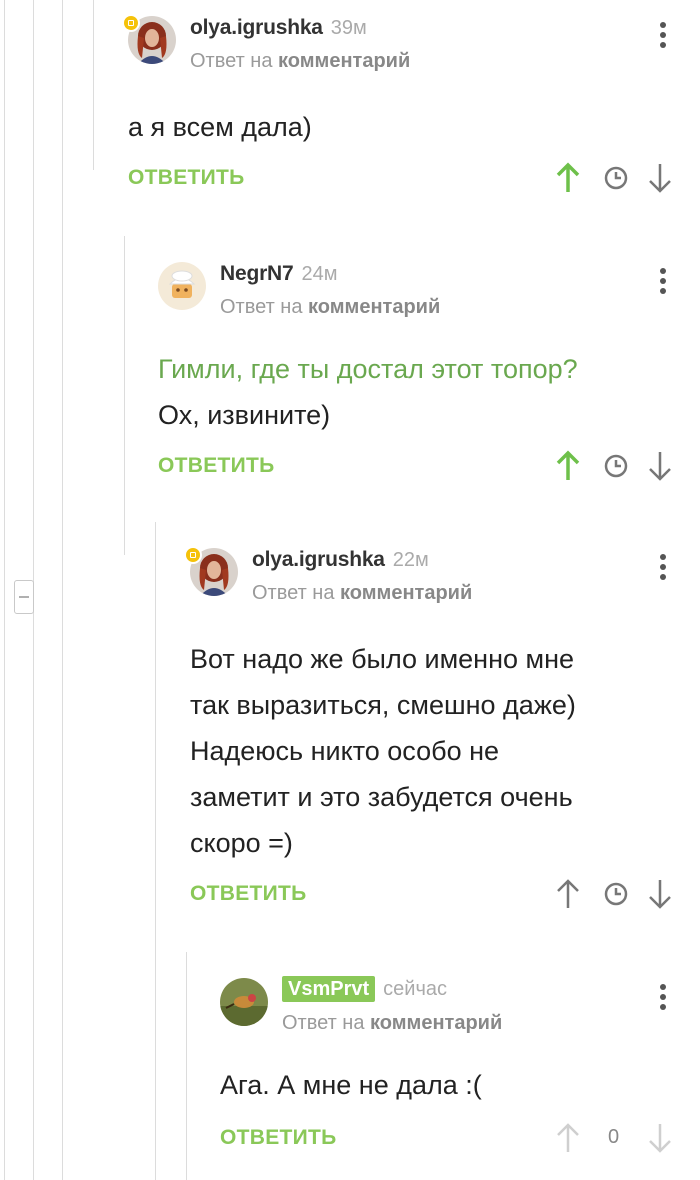 Image resolution: width=700 pixels, height=1180 pixels. What do you see at coordinates (351, 1085) in the screenshot?
I see `comment-text: Ага. А мне не дала :(` at bounding box center [351, 1085].